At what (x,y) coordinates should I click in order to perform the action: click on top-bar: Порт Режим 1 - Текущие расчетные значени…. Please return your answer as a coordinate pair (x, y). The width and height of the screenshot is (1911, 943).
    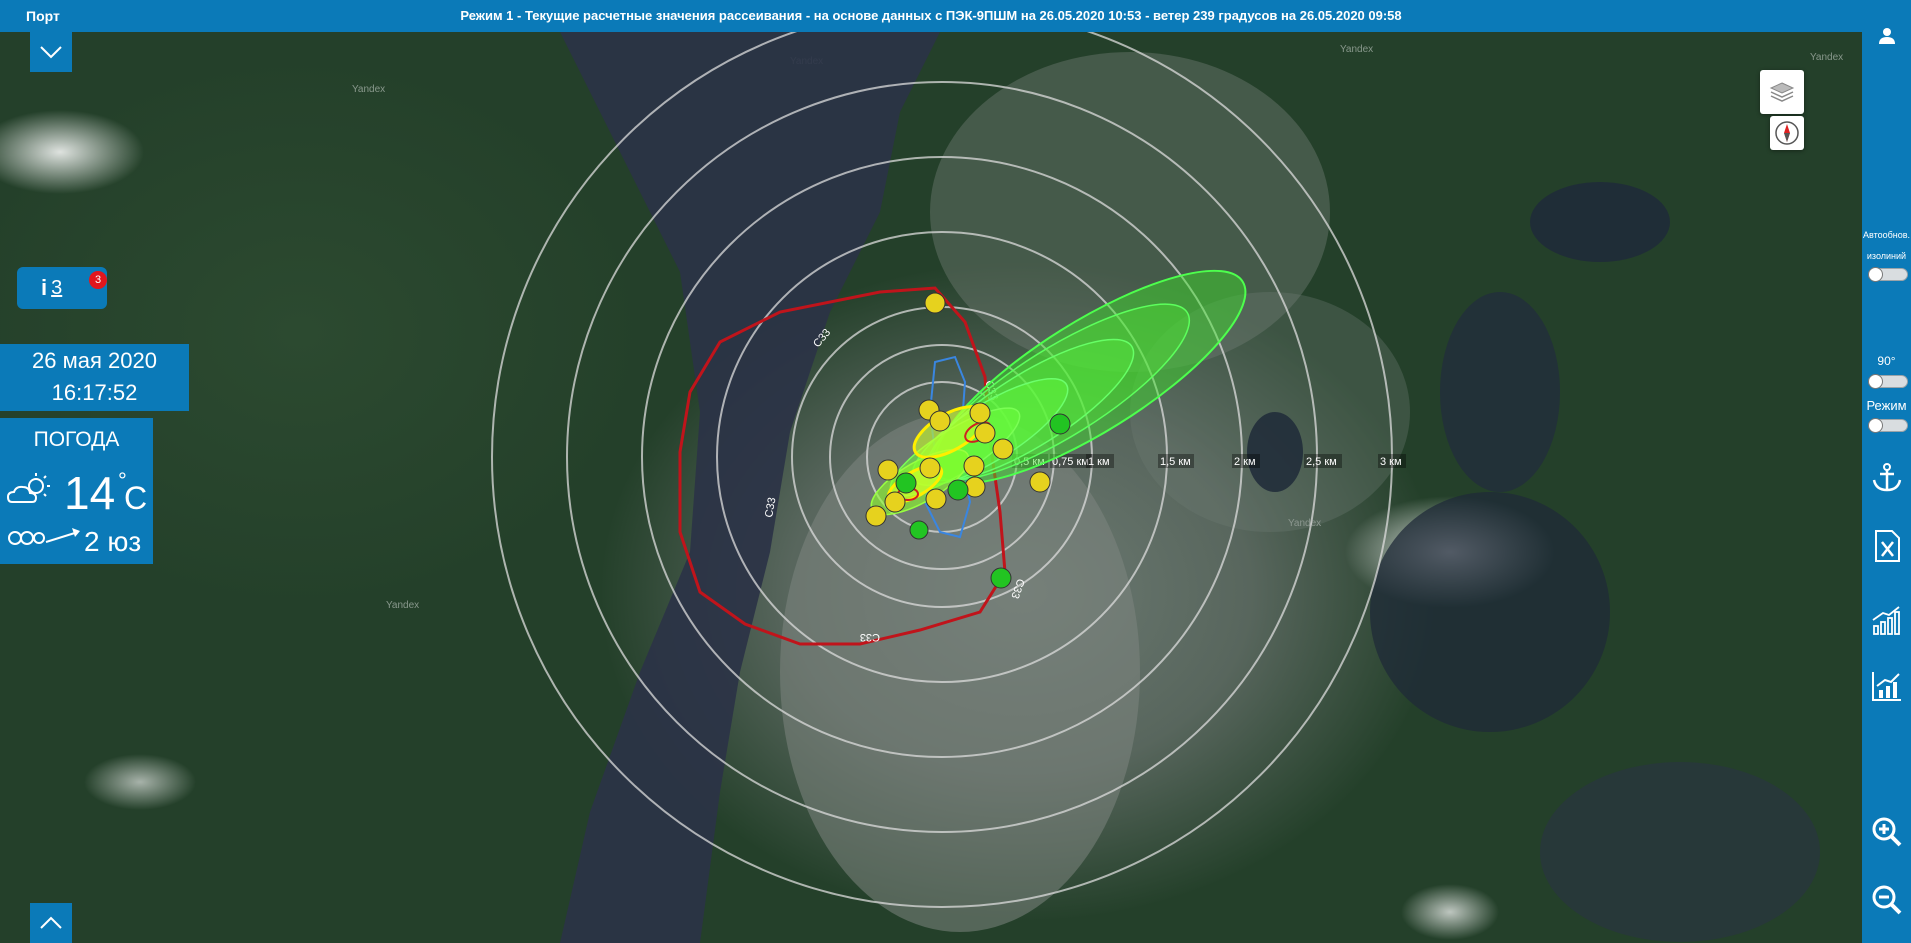
    Looking at the image, I should click on (931, 16).